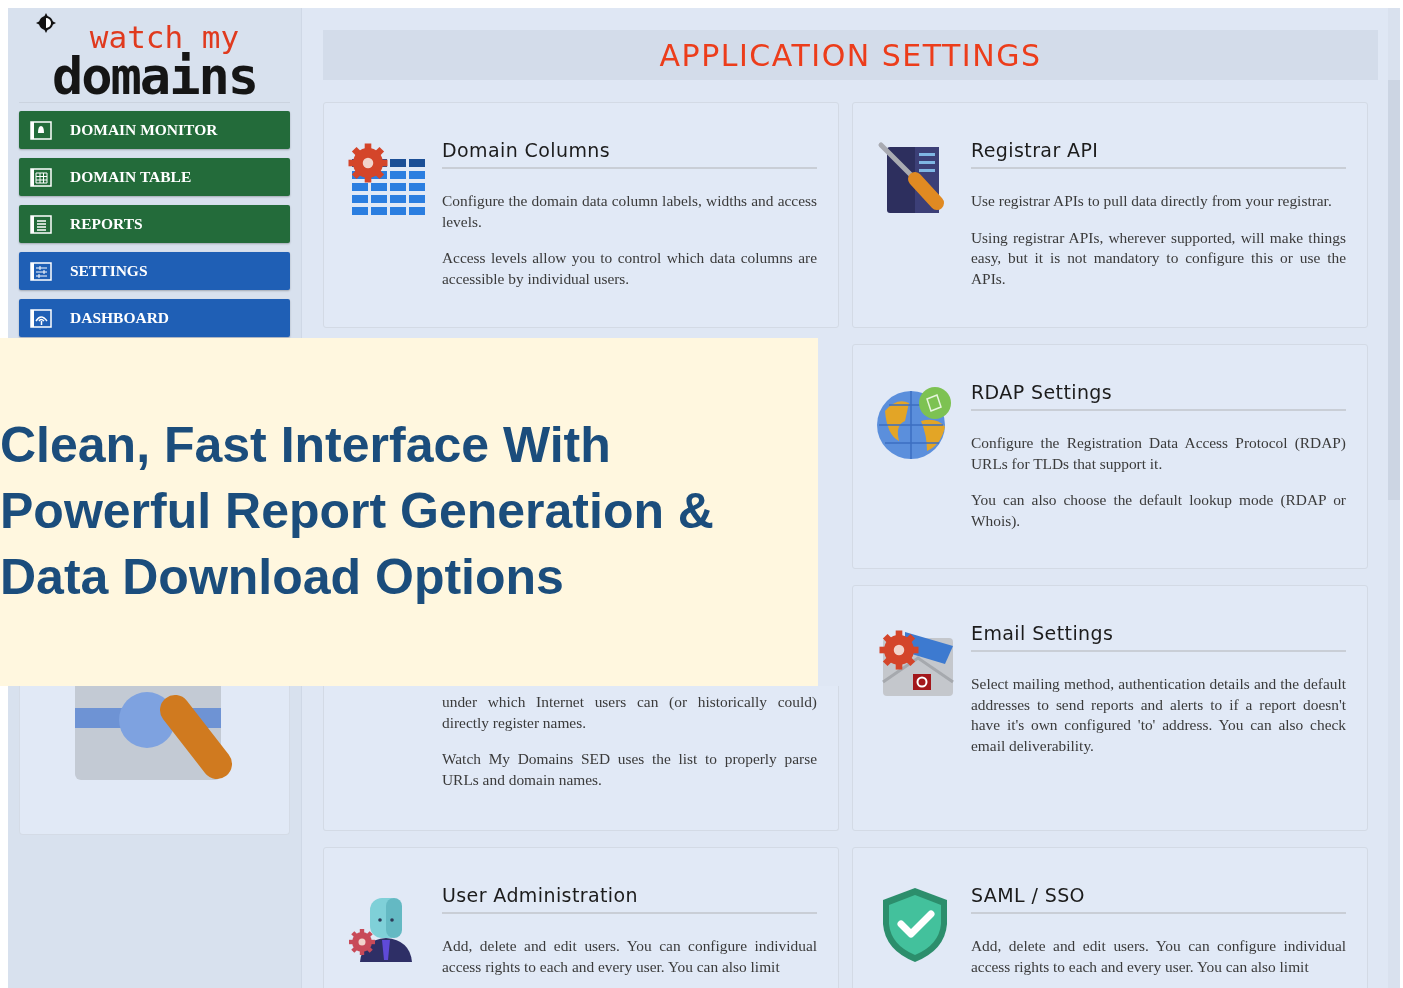 The image size is (1403, 988). I want to click on settings-card, so click(1110, 708).